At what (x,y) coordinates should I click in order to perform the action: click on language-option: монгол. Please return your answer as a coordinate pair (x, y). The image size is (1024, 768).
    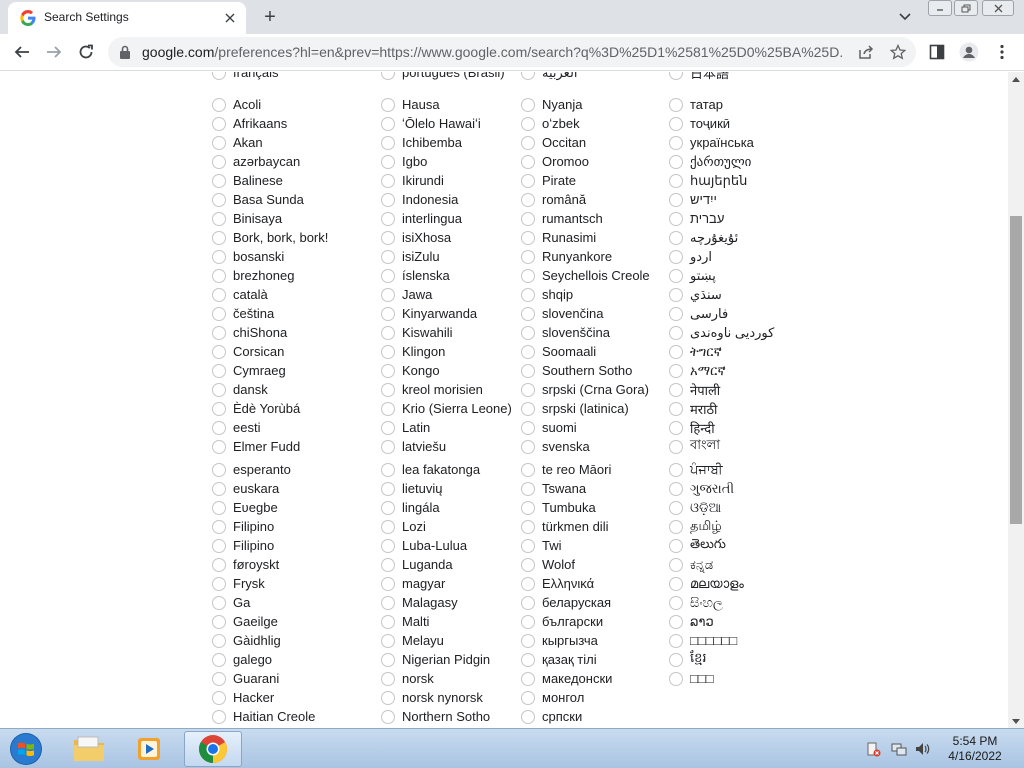
    Looking at the image, I should click on (552, 697).